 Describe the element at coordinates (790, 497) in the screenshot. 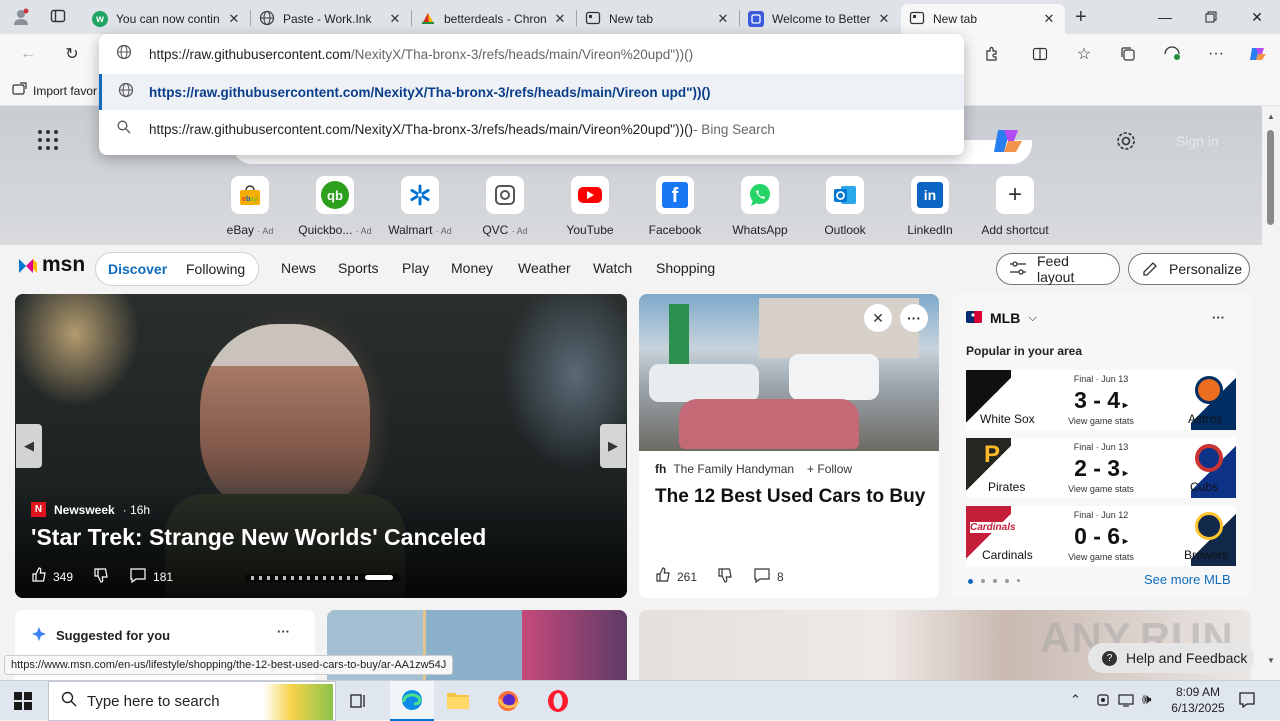

I see `story-title: The 12 Best Used Cars to Buy` at that location.